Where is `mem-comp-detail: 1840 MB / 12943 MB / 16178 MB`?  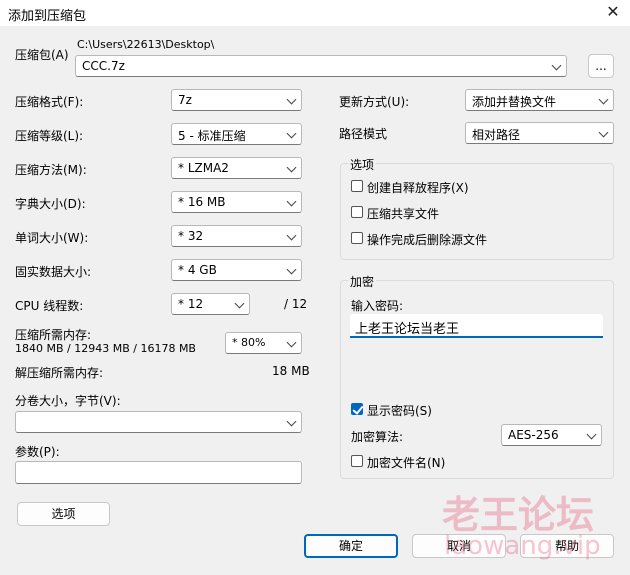
mem-comp-detail: 1840 MB / 12943 MB / 16178 MB is located at coordinates (105, 348).